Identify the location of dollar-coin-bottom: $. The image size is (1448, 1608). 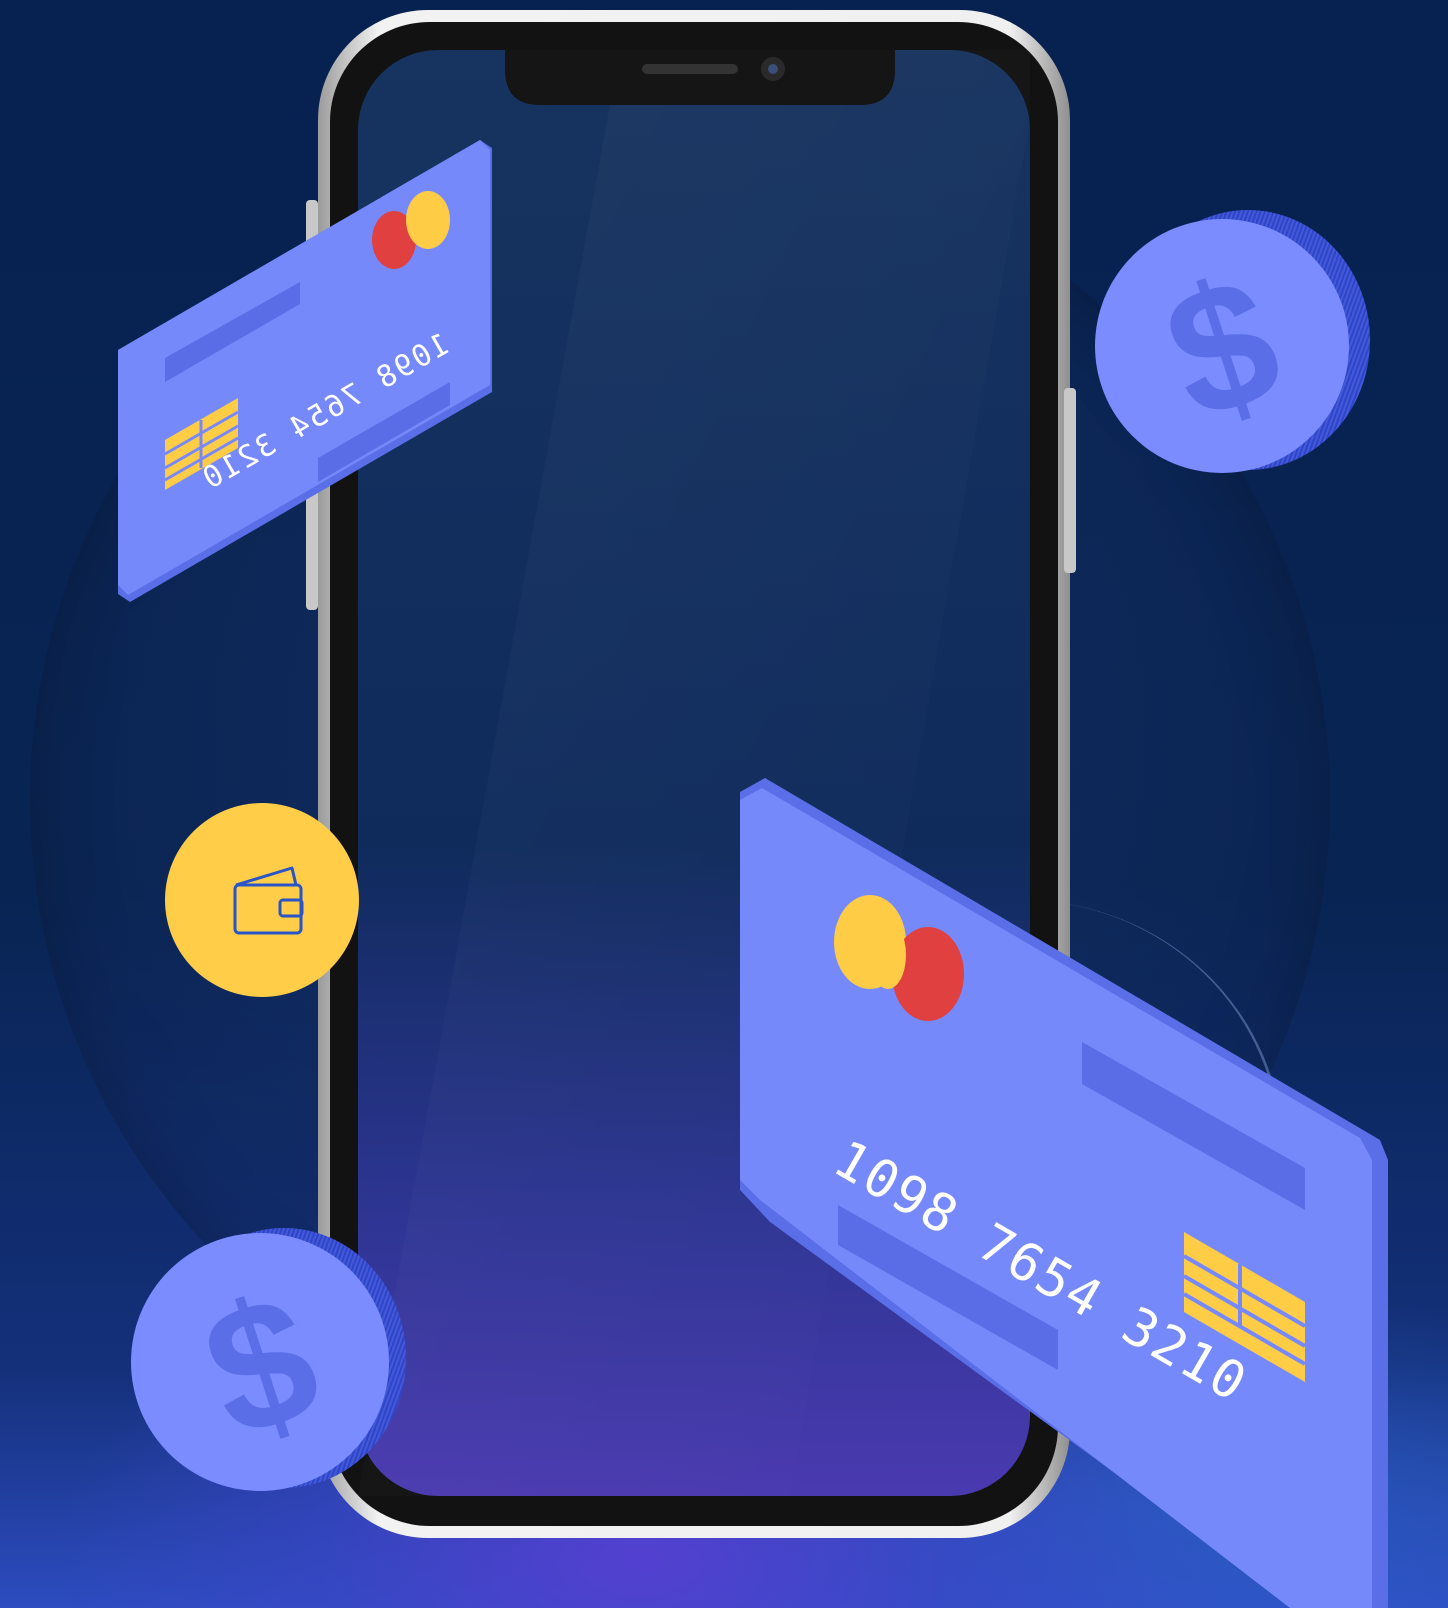
(268, 1359).